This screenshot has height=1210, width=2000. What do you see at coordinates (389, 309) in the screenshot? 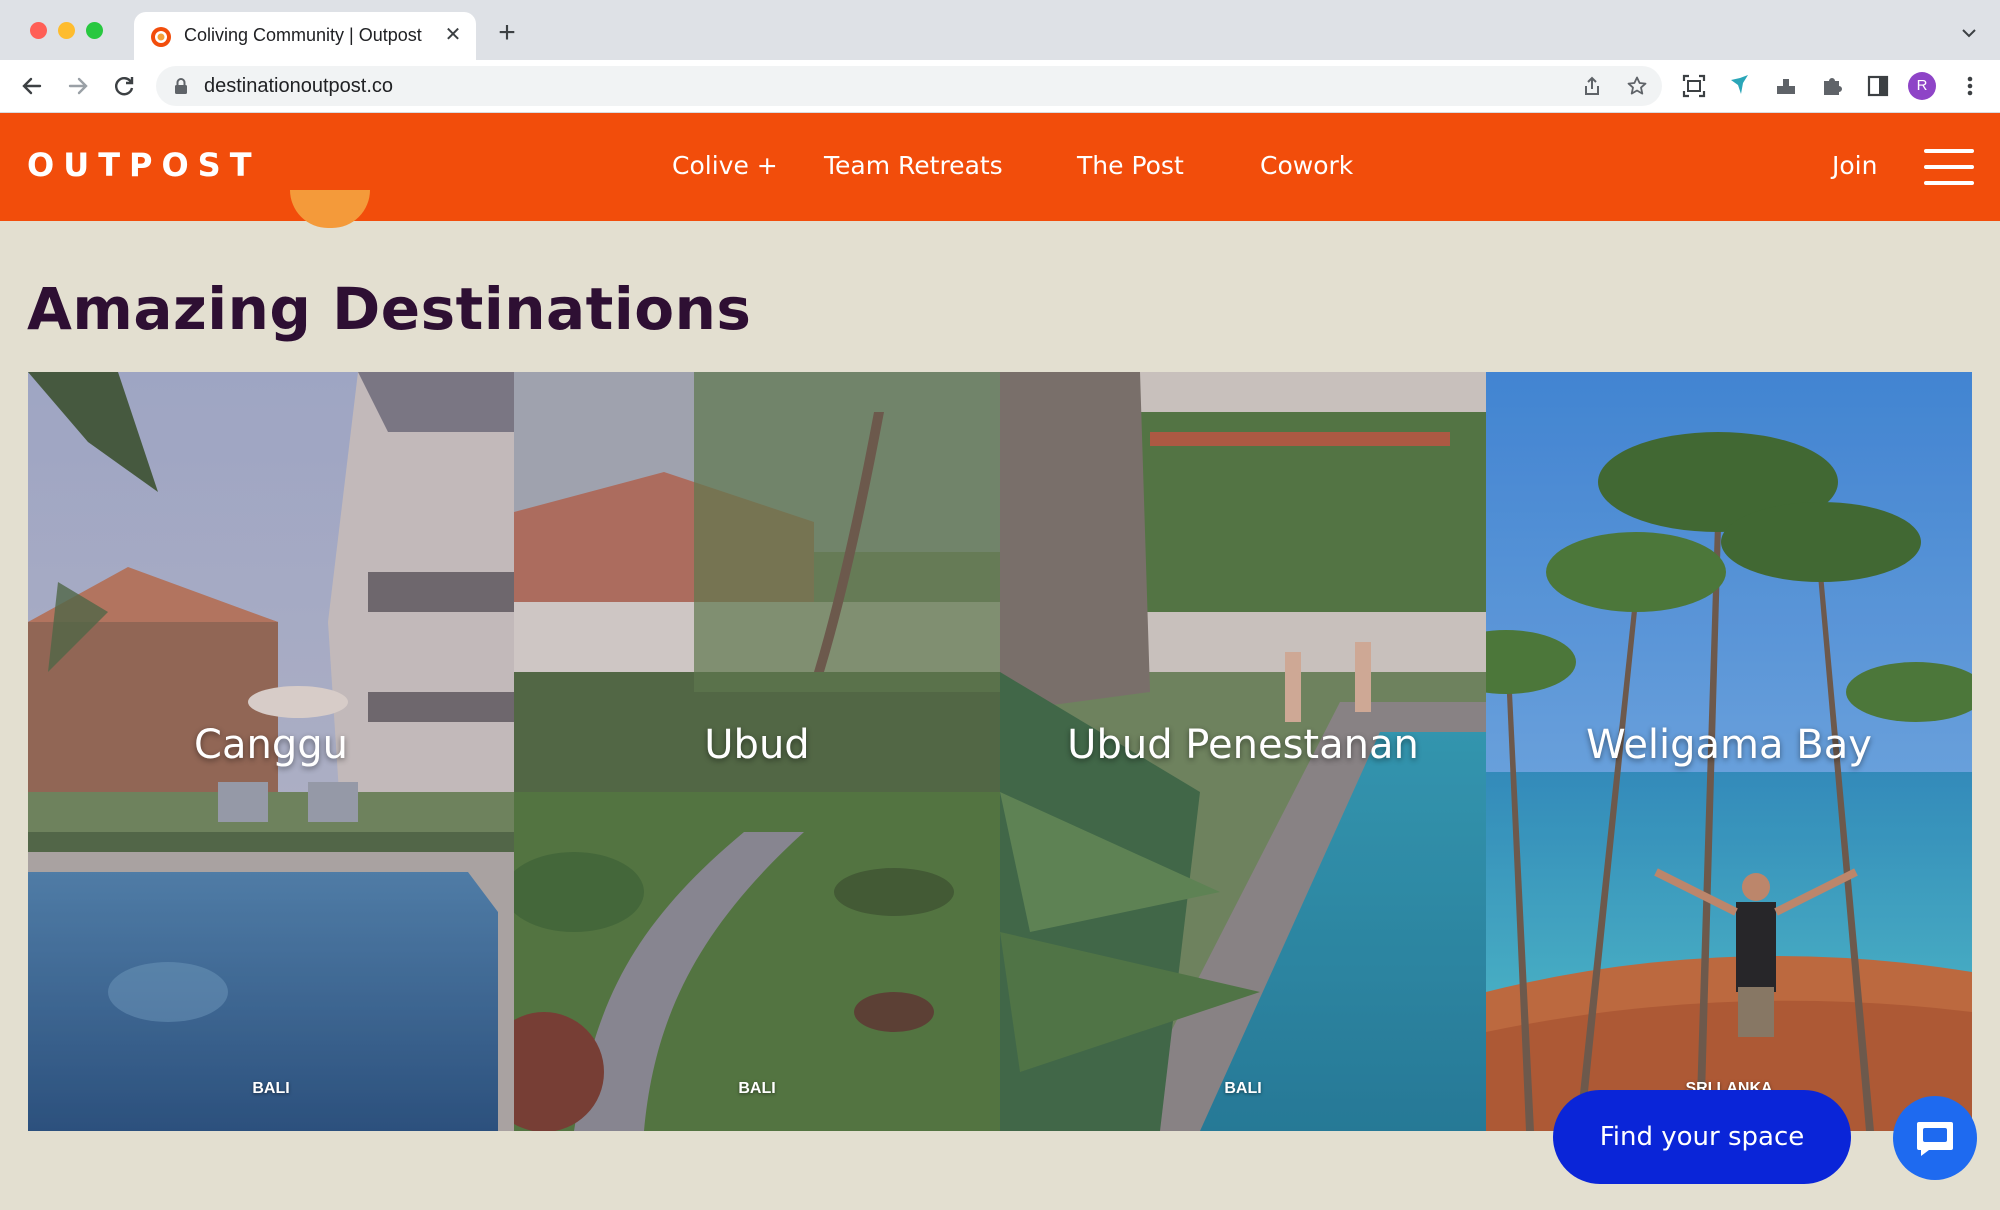
I see `section-title: Amazing Destinations` at bounding box center [389, 309].